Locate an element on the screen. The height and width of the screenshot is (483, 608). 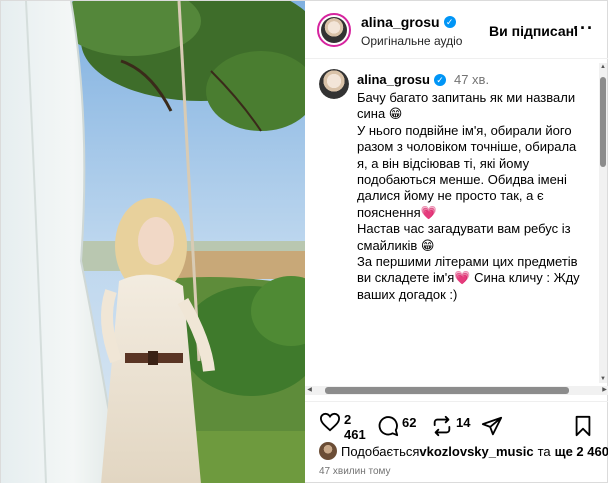
vertical-scrollbar: ▲ ▼ is located at coordinates (603, 223).